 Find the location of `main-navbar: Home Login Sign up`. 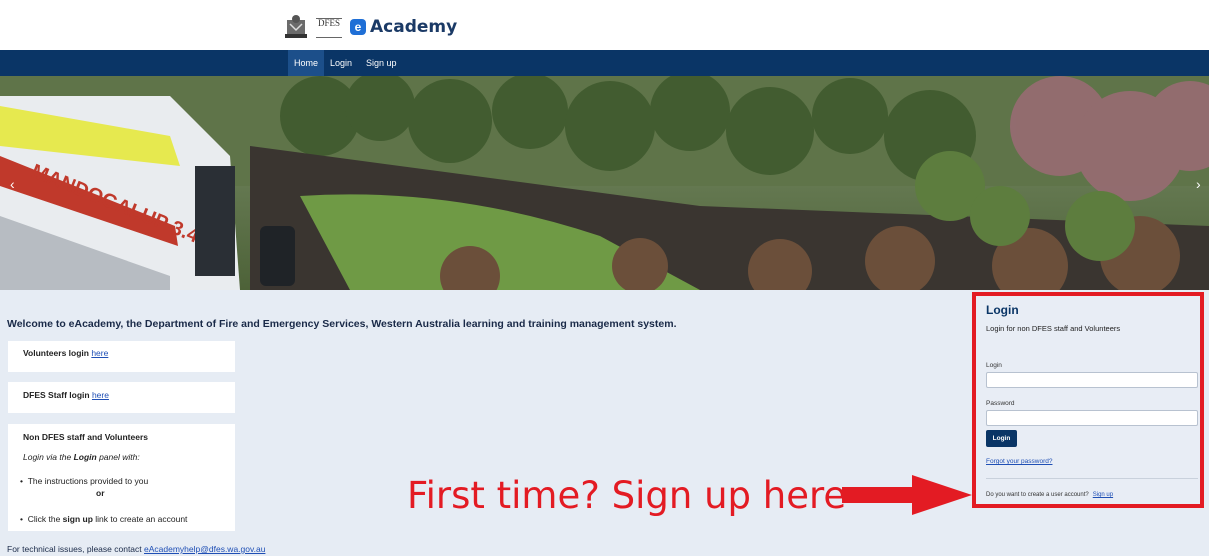

main-navbar: Home Login Sign up is located at coordinates (604, 63).